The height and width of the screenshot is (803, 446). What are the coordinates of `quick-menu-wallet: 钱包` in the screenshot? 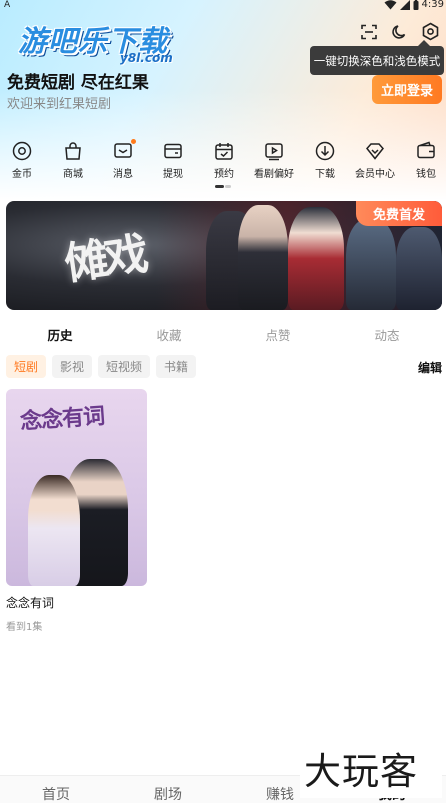 It's located at (423, 160).